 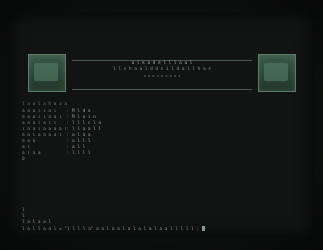 I want to click on right-logo-icon, so click(x=277, y=73).